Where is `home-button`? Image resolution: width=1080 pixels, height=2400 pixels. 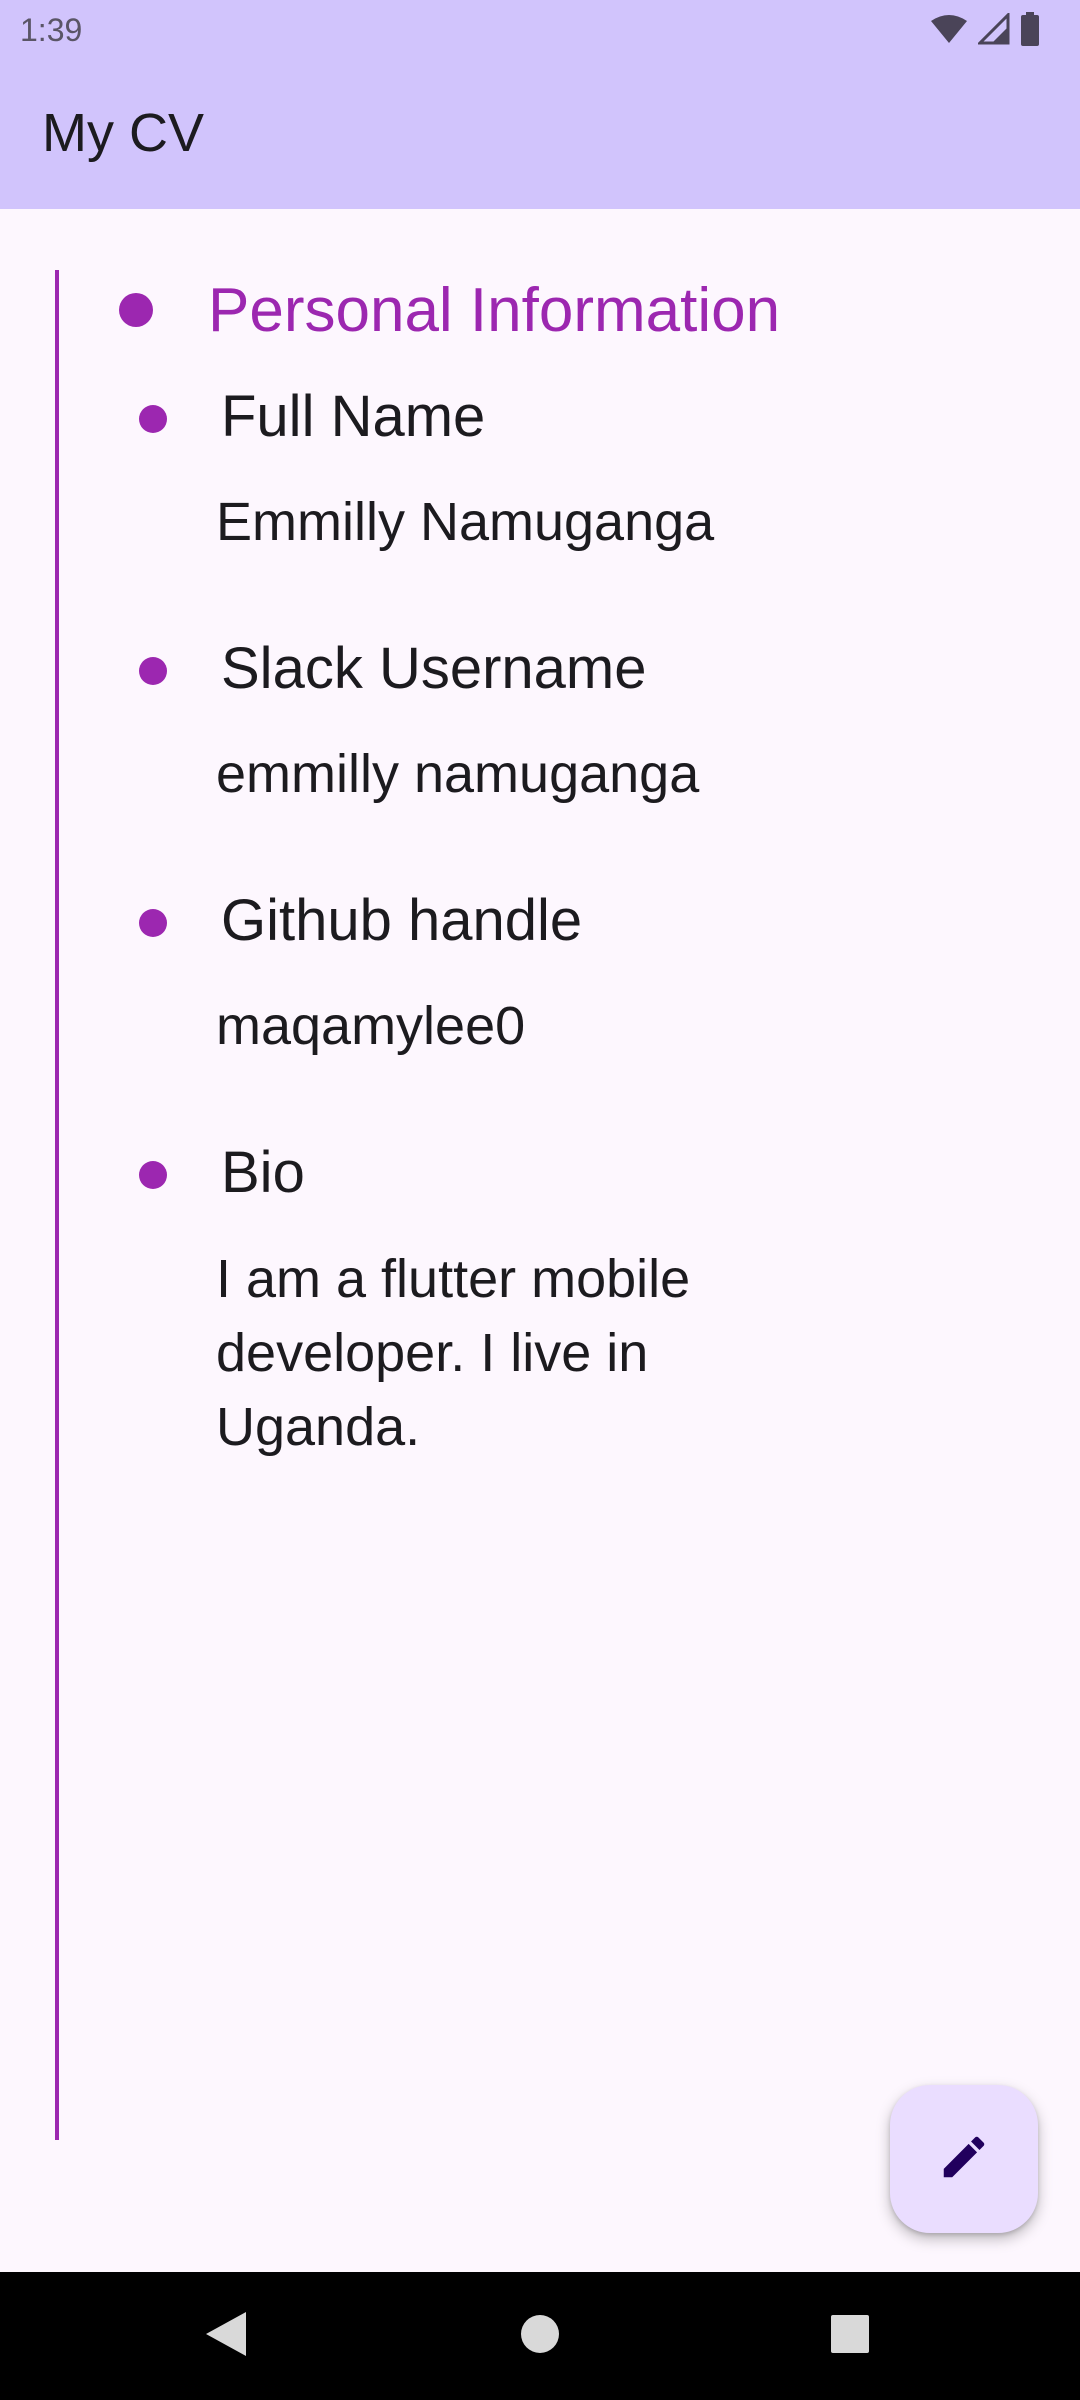 home-button is located at coordinates (540, 2336).